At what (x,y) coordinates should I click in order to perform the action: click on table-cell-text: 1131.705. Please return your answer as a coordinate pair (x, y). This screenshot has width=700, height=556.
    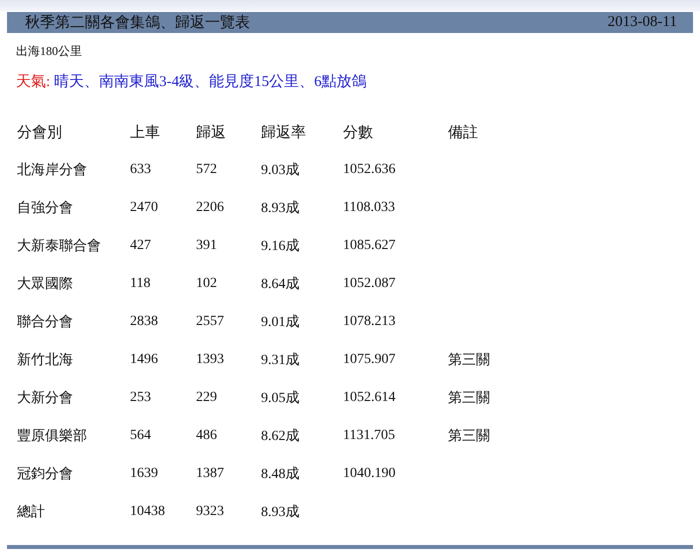
    Looking at the image, I should click on (369, 436).